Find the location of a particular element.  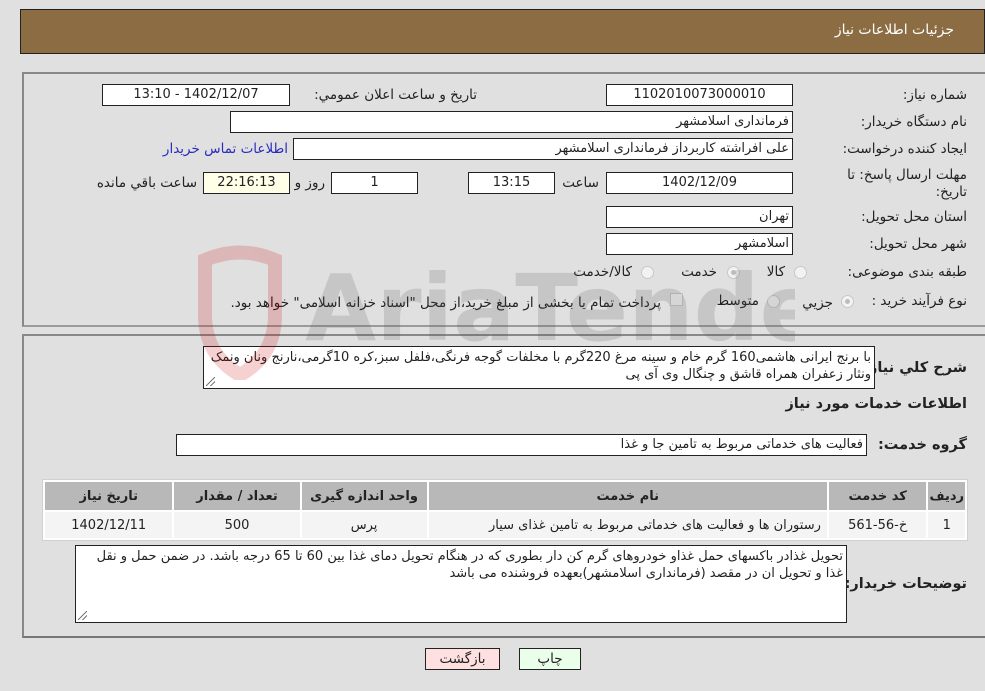

city-field: اسلامشهر is located at coordinates (699, 244).